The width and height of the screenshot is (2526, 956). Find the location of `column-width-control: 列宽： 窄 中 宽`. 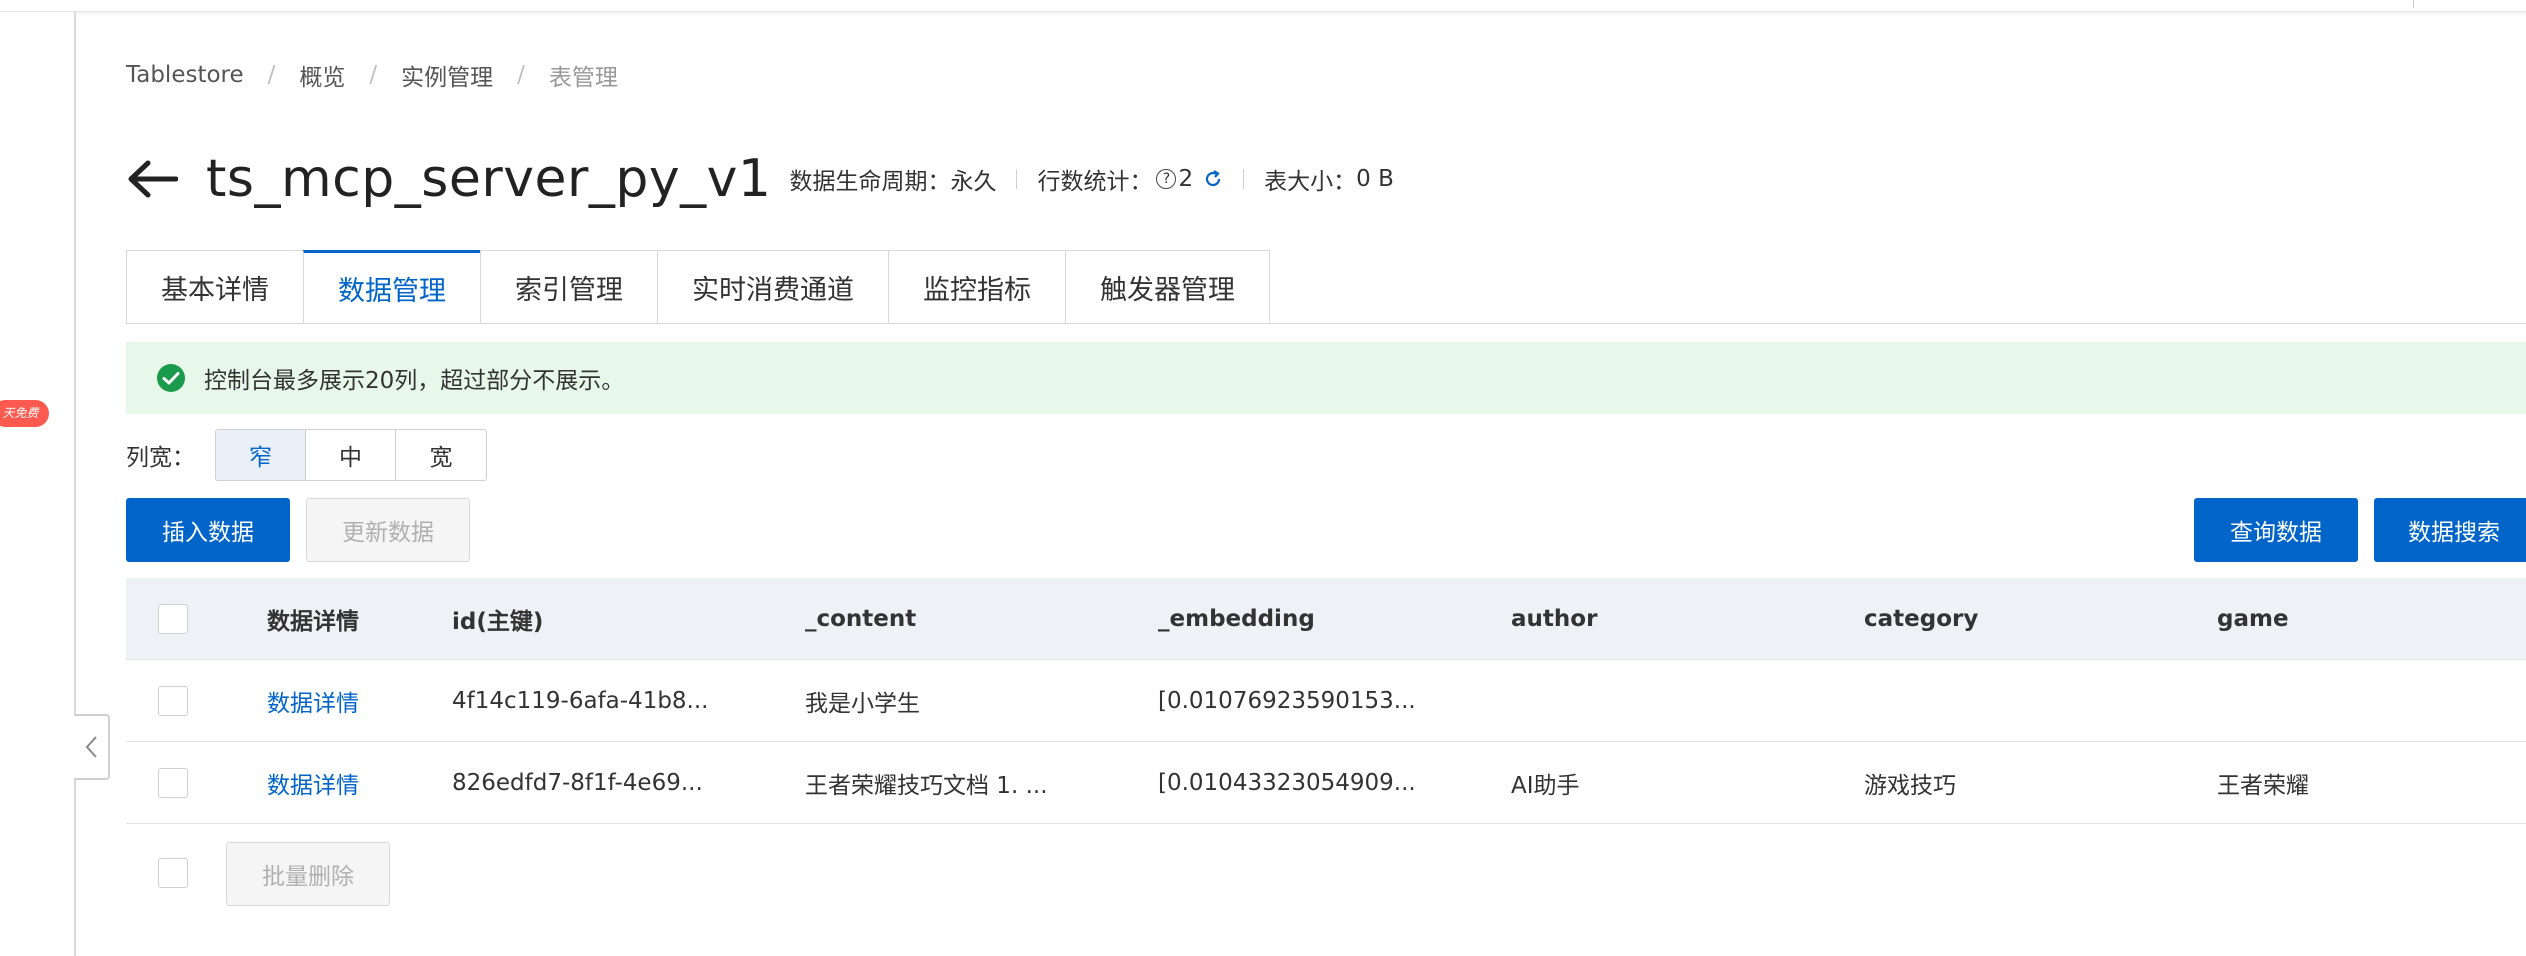

column-width-control: 列宽： 窄 中 宽 is located at coordinates (306, 455).